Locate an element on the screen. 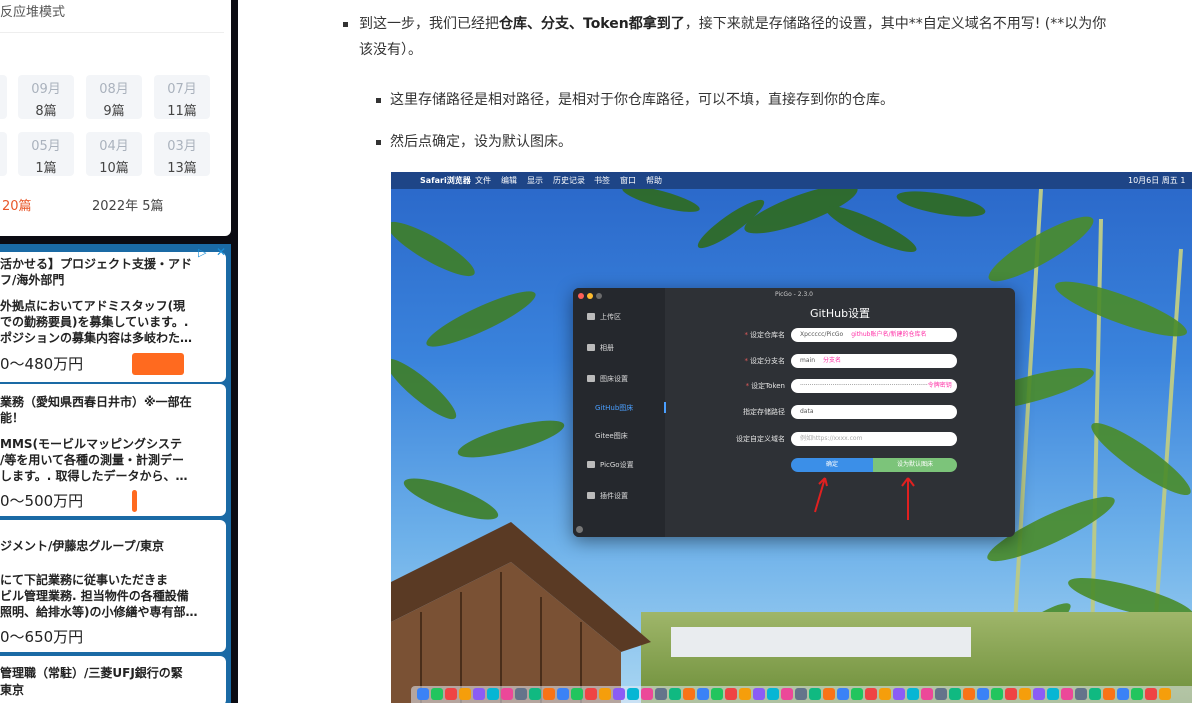 This screenshot has height=703, width=1192. archive-year-count-highlight: 20篇 is located at coordinates (17, 204).